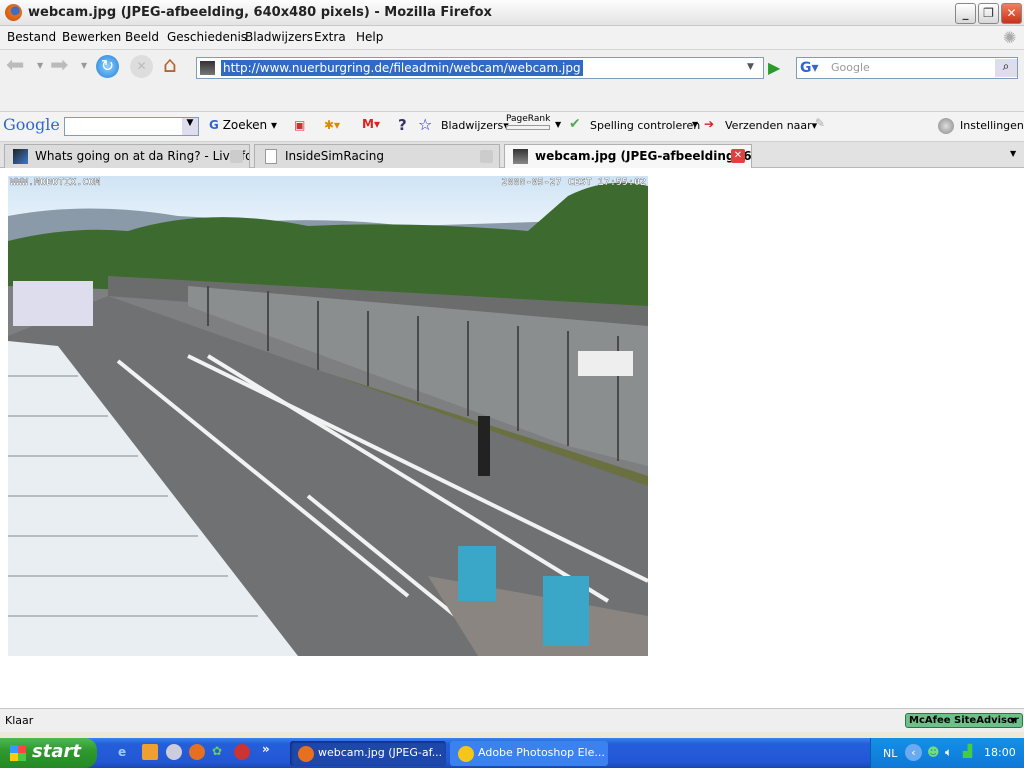  What do you see at coordinates (890, 753) in the screenshot?
I see `language-indicator: NL` at bounding box center [890, 753].